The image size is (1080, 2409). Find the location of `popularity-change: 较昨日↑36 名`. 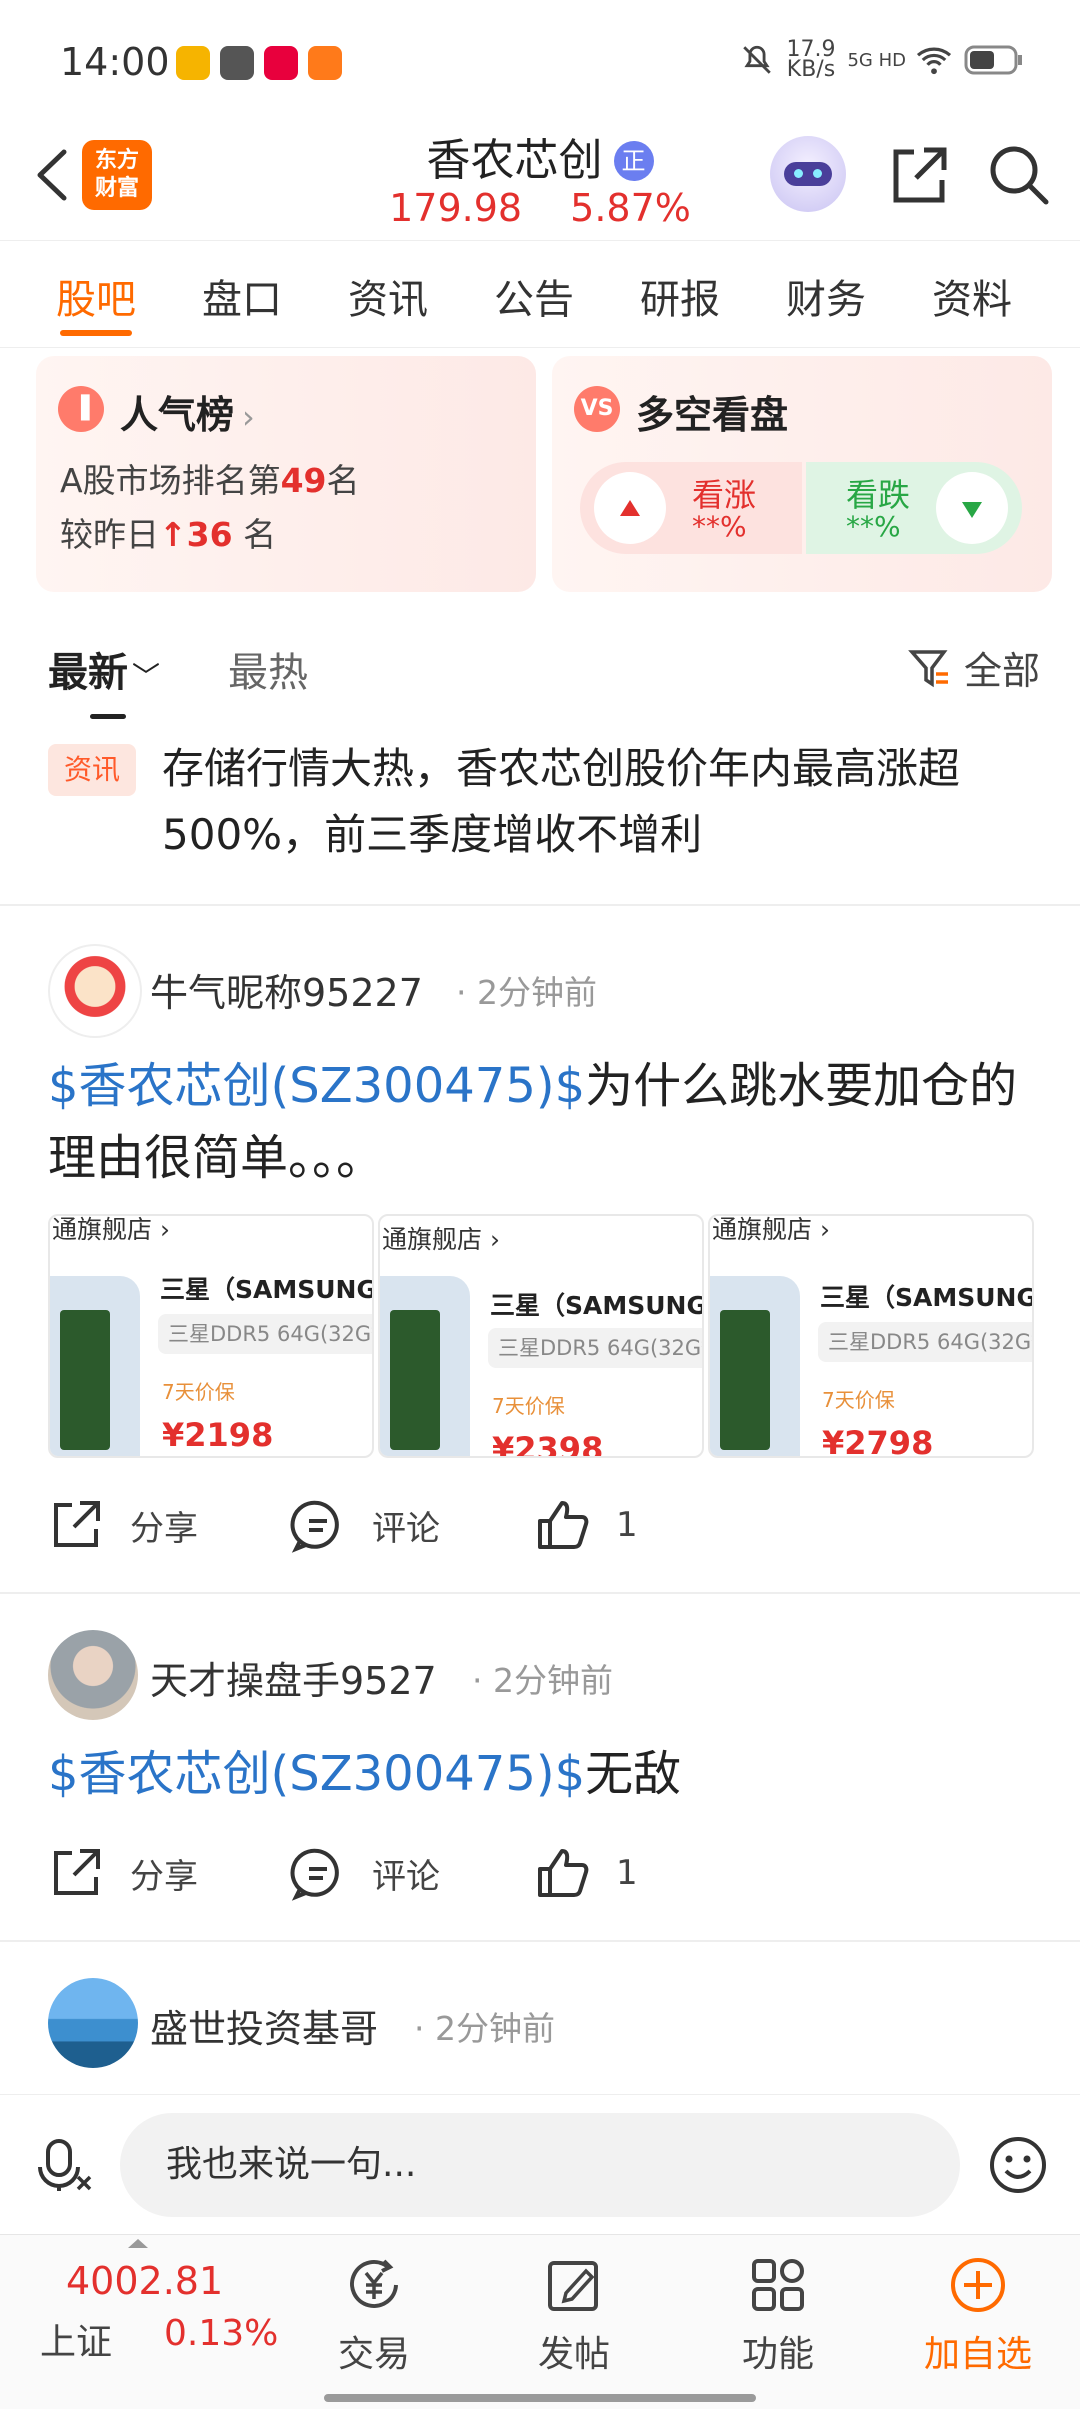

popularity-change: 较昨日↑36 名 is located at coordinates (168, 534).